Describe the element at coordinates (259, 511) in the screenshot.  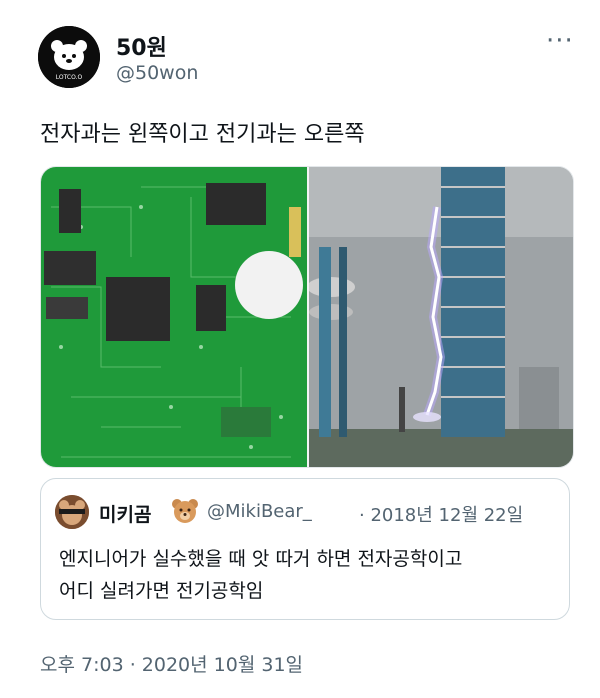
I see `quoted-handle: @MikiBear_` at that location.